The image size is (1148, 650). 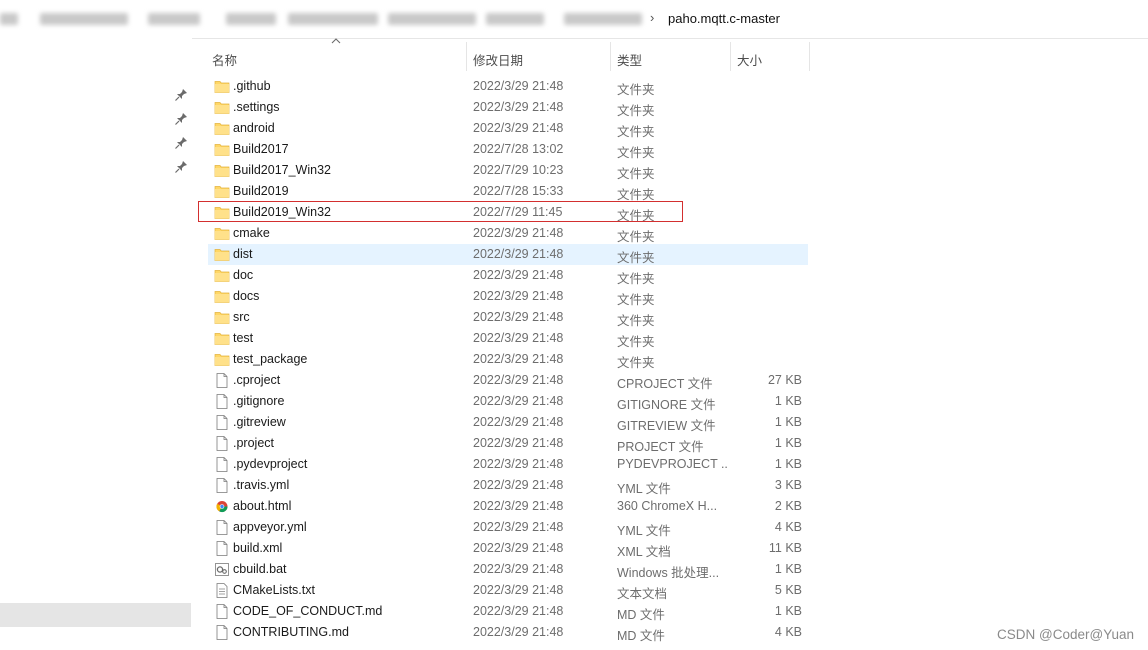 I want to click on file-row: .travis.yml 2022/3/29 21:48 YML 文件 3 KB, so click(x=508, y=485).